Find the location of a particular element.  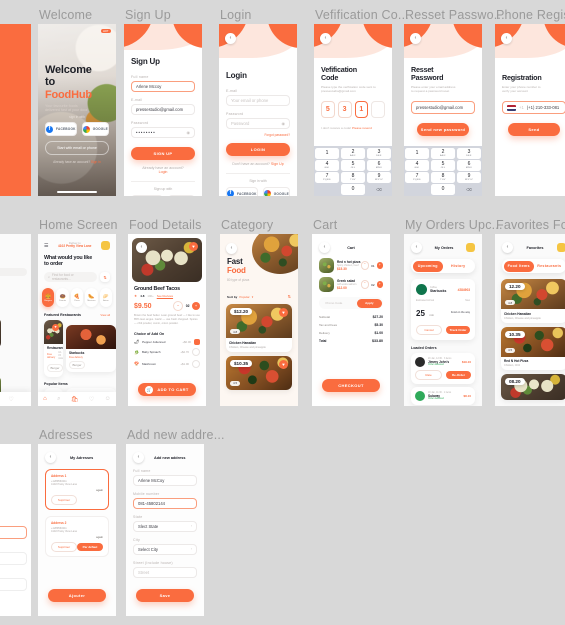

delete-address-button: Suprimer is located at coordinates (64, 547).